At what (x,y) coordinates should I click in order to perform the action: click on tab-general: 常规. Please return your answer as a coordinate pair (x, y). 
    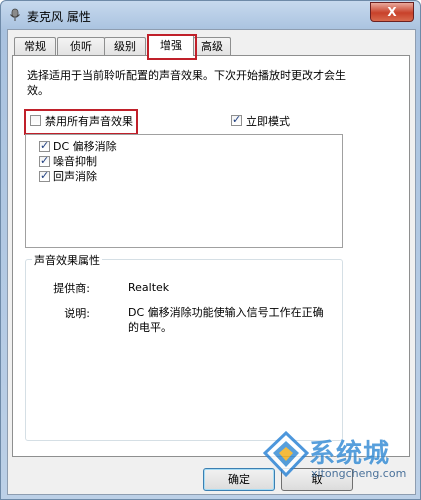
    Looking at the image, I should click on (35, 46).